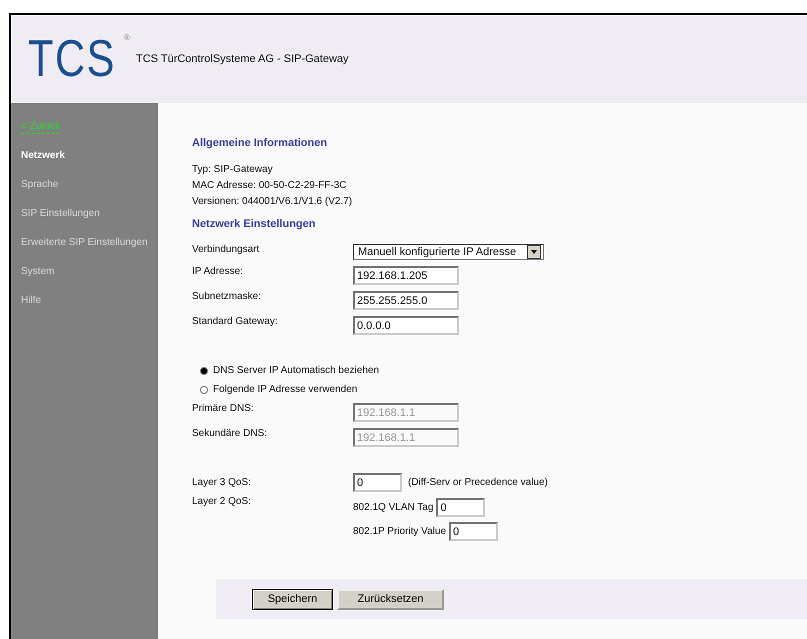 Image resolution: width=807 pixels, height=639 pixels. Describe the element at coordinates (222, 482) in the screenshot. I see `field-label: Layer 3 QoS:` at that location.